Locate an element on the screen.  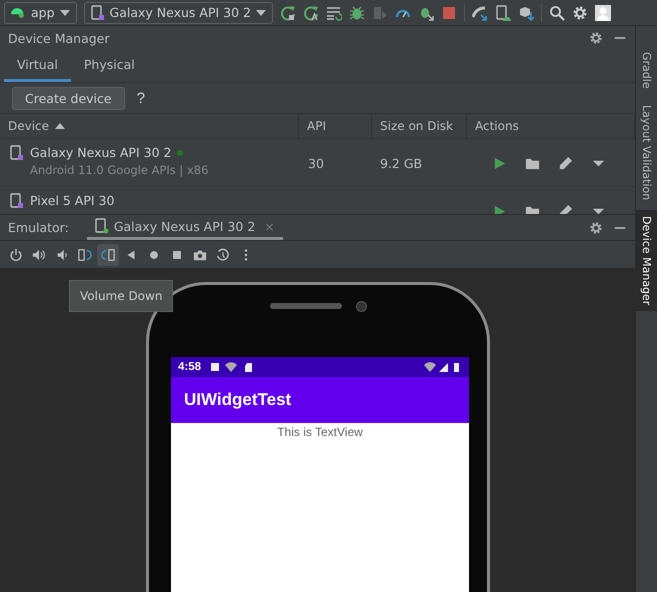
stop-icon is located at coordinates (449, 12).